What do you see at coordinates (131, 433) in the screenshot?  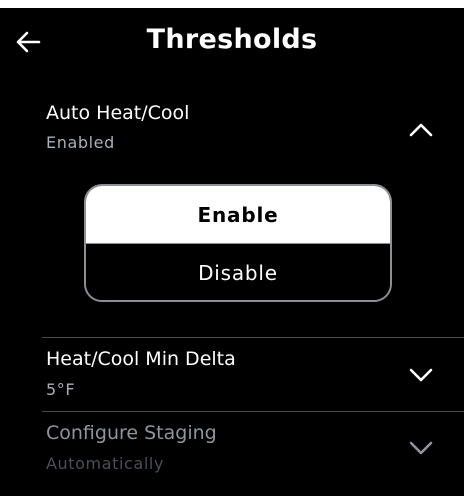 I see `configure-staging-label: Configure Staging` at bounding box center [131, 433].